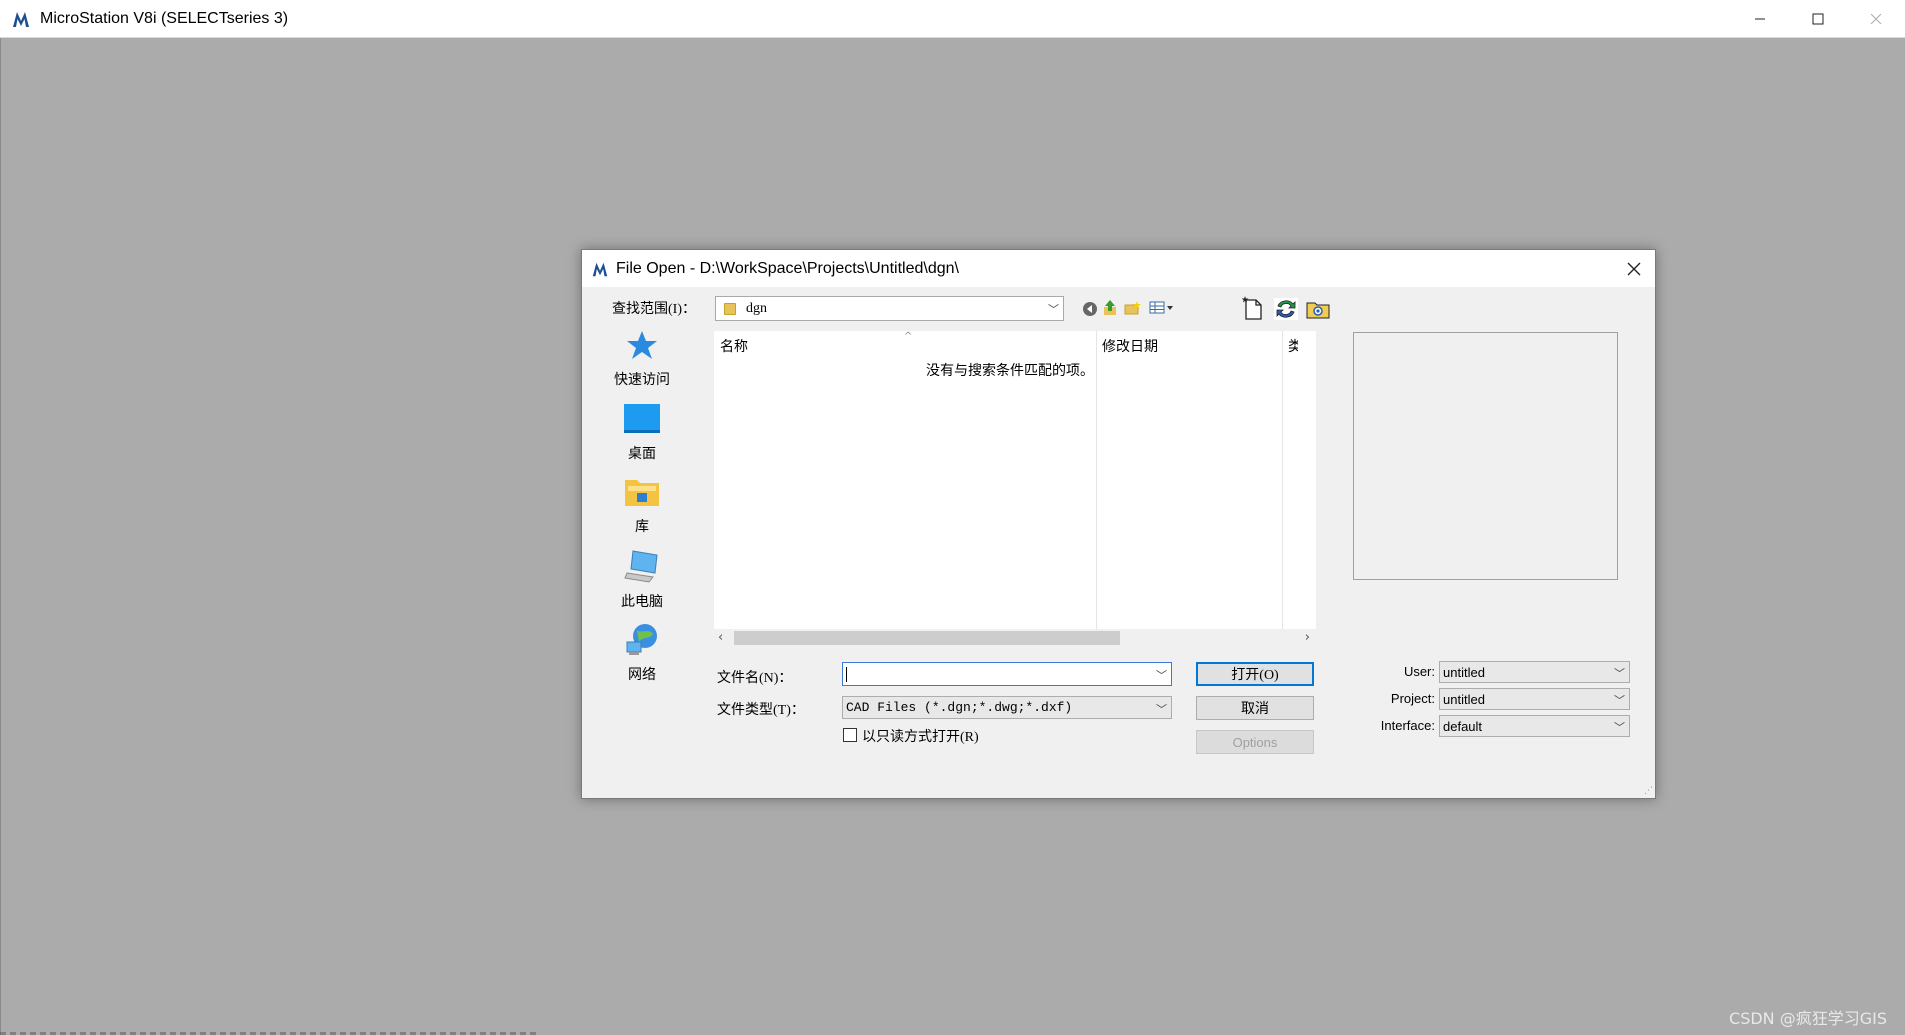 The width and height of the screenshot is (1905, 1035). What do you see at coordinates (730, 308) in the screenshot?
I see `folder-icon` at bounding box center [730, 308].